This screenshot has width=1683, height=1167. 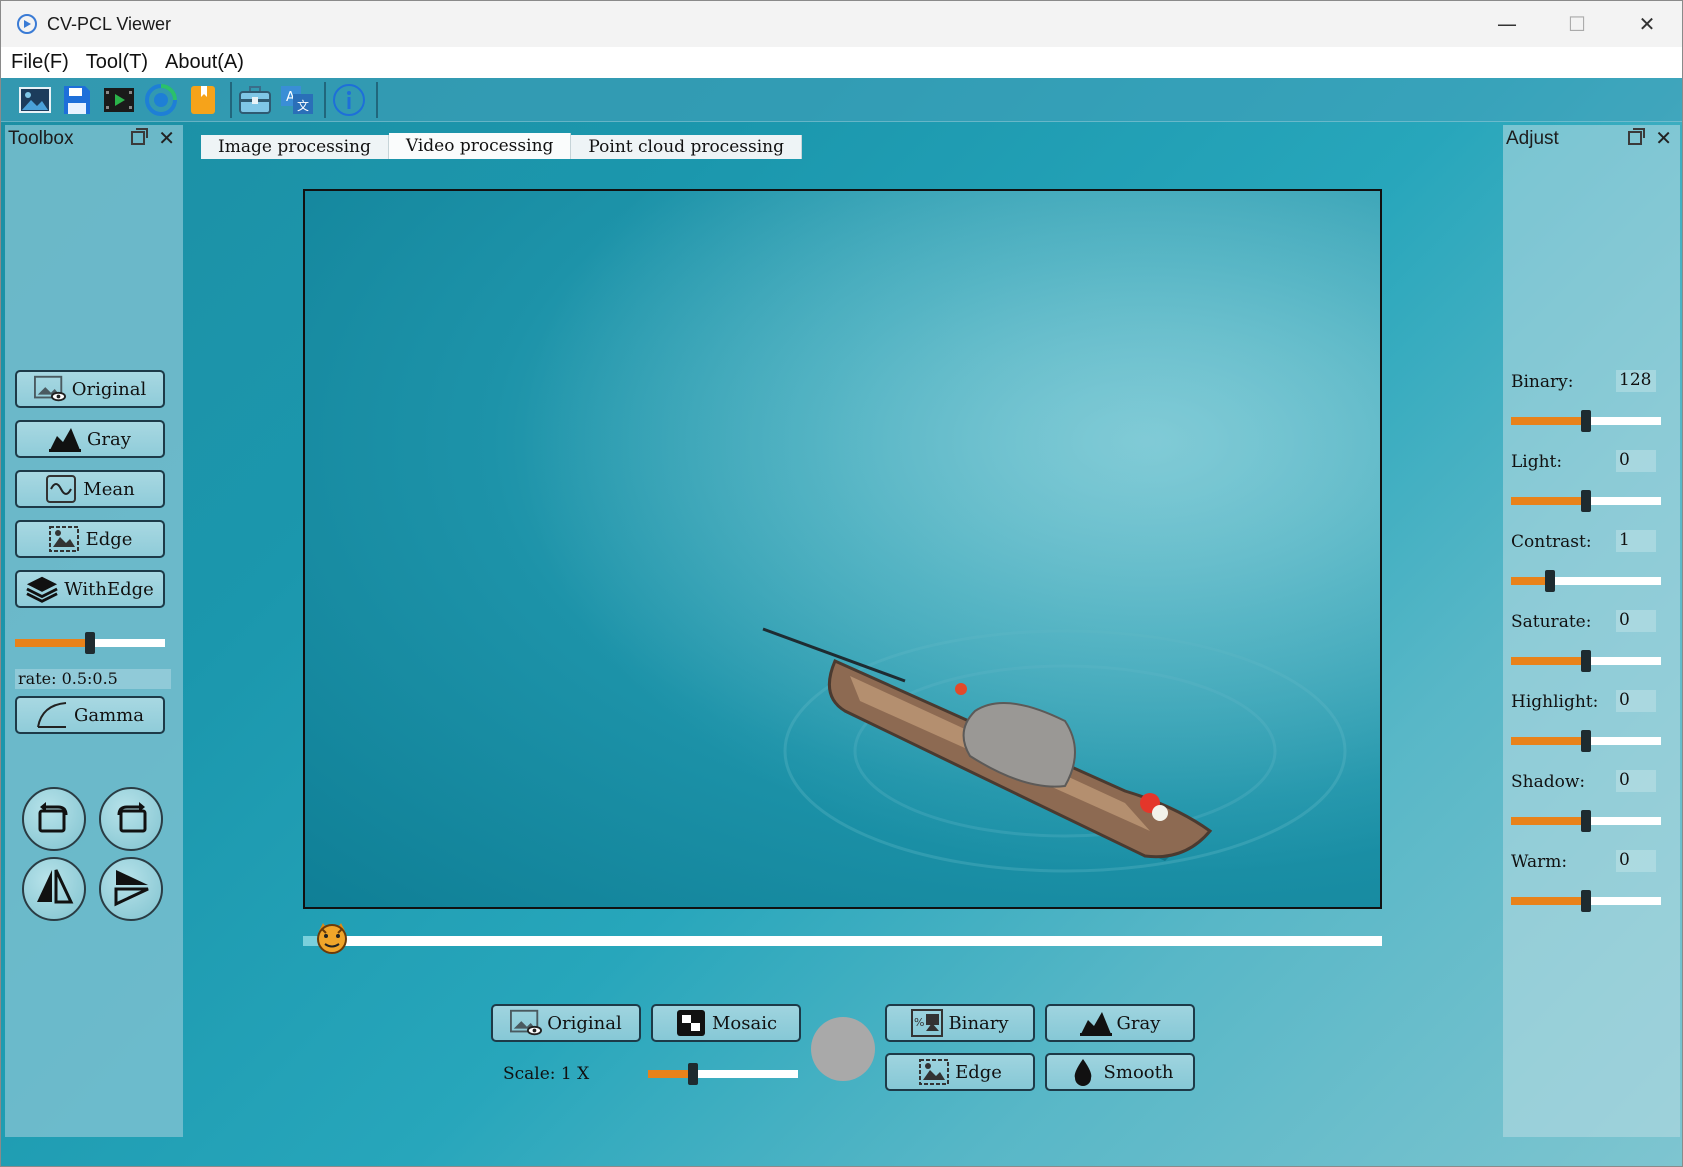 What do you see at coordinates (841, 24) in the screenshot?
I see `title-bar: CV-PCL Viewer — ☐ ✕` at bounding box center [841, 24].